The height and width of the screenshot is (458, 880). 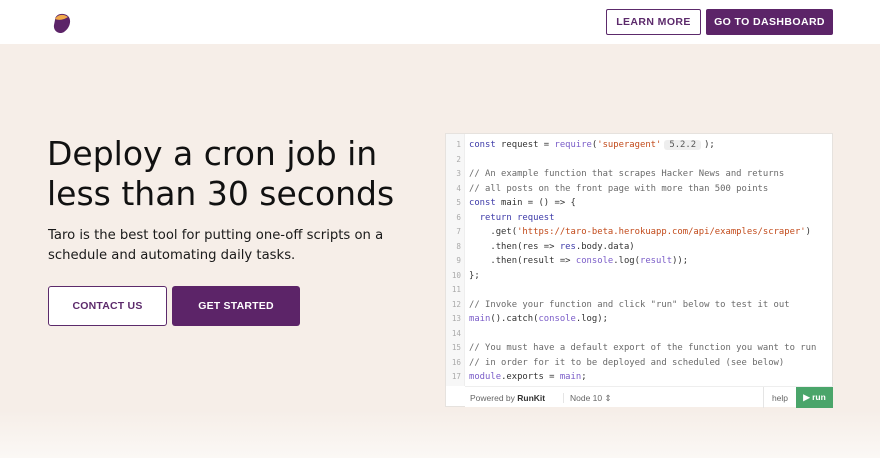 What do you see at coordinates (62, 22) in the screenshot?
I see `taro-logo-icon` at bounding box center [62, 22].